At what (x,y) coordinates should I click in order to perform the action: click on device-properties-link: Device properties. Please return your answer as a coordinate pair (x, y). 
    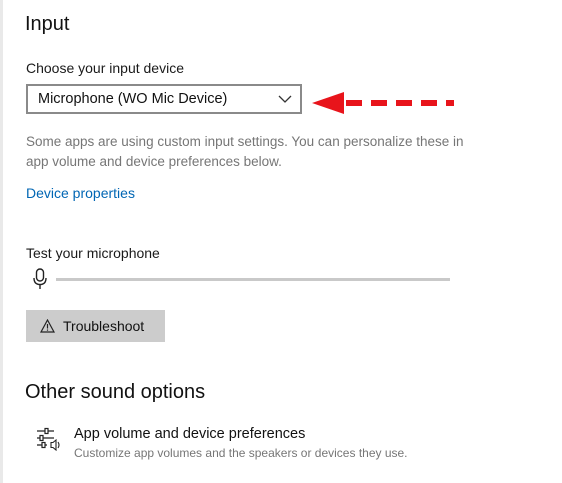
    Looking at the image, I should click on (80, 193).